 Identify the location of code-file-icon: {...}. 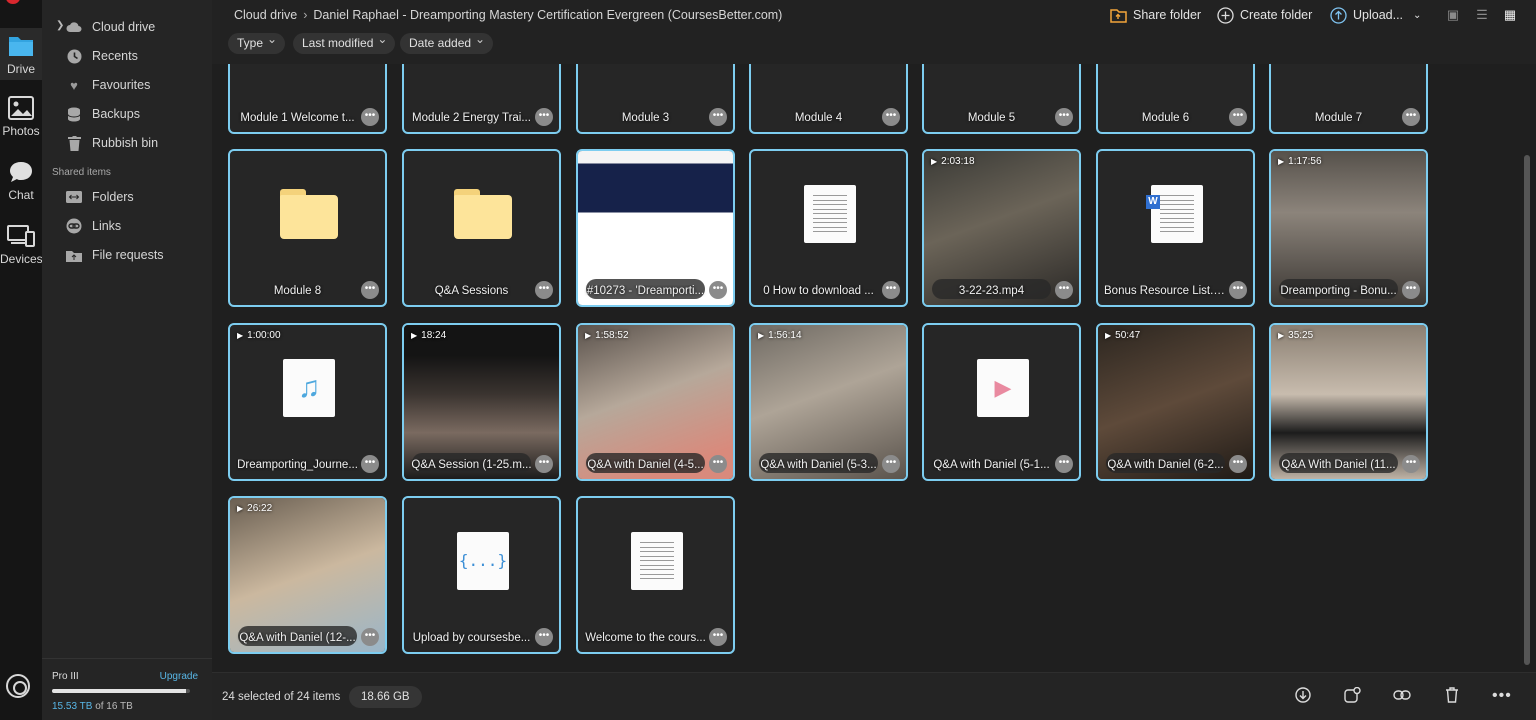
(483, 561).